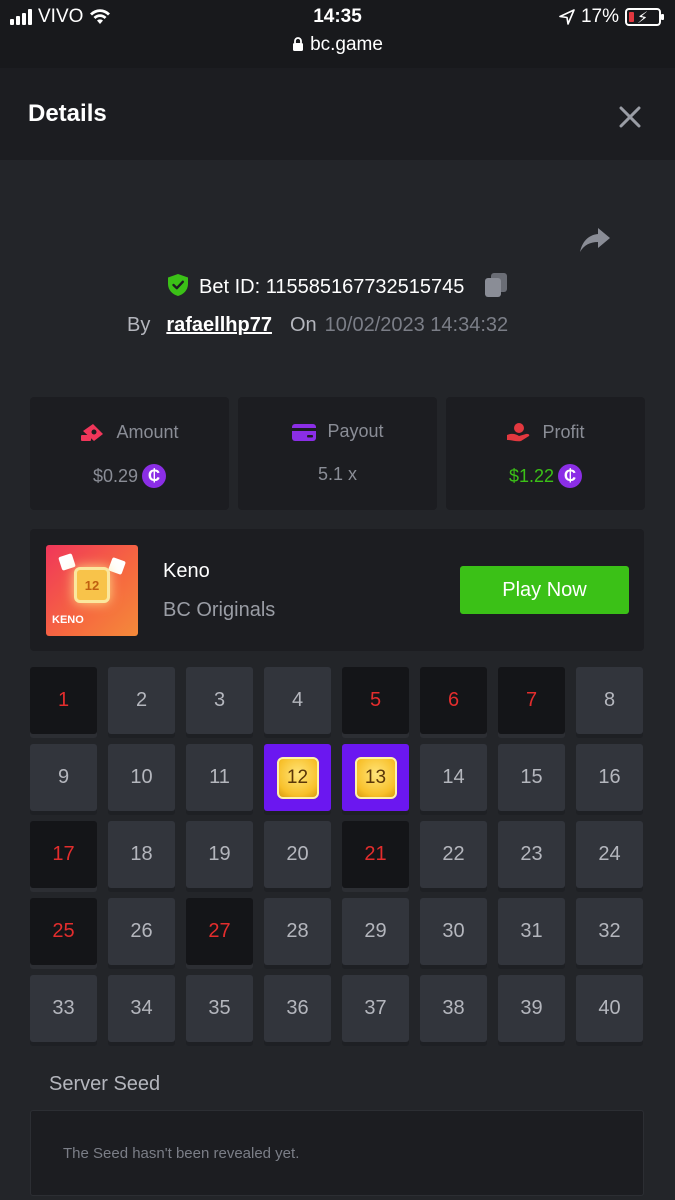  I want to click on keno-cell: 13, so click(375, 777).